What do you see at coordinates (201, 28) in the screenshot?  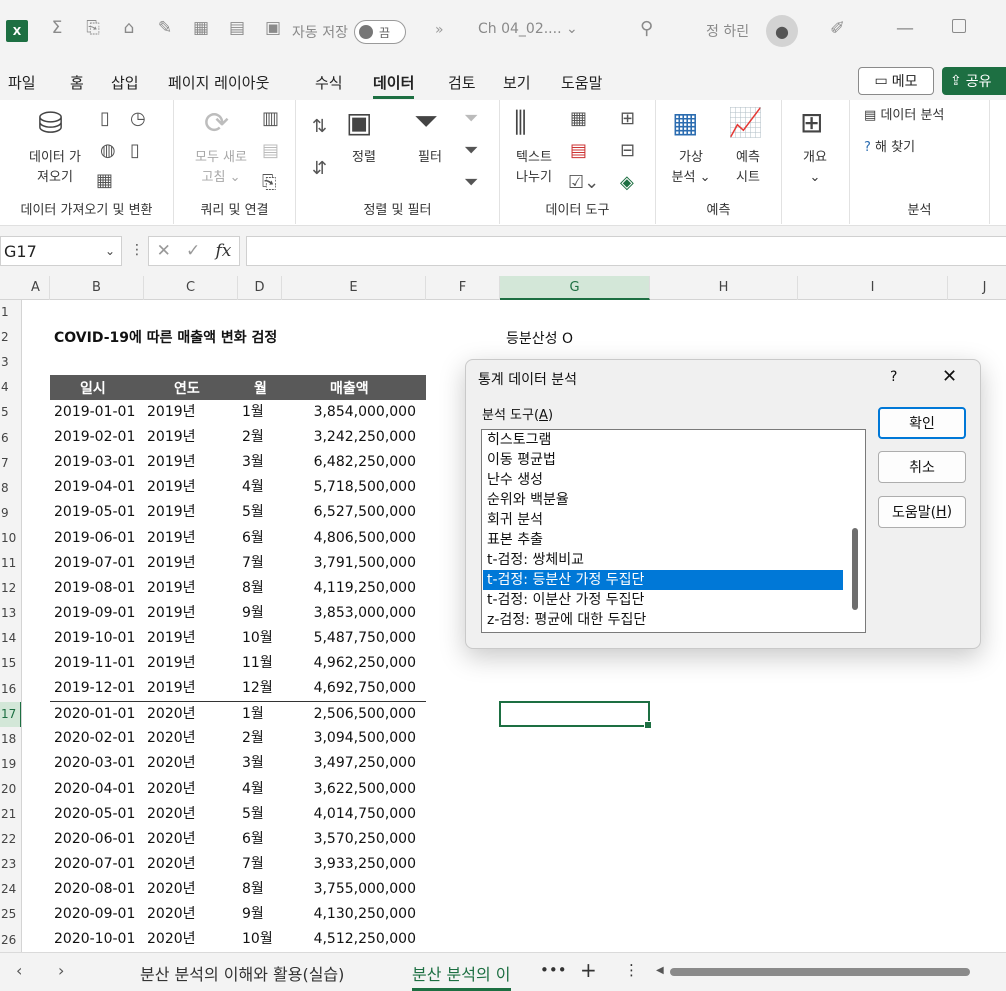 I see `grid-icon: ▦` at bounding box center [201, 28].